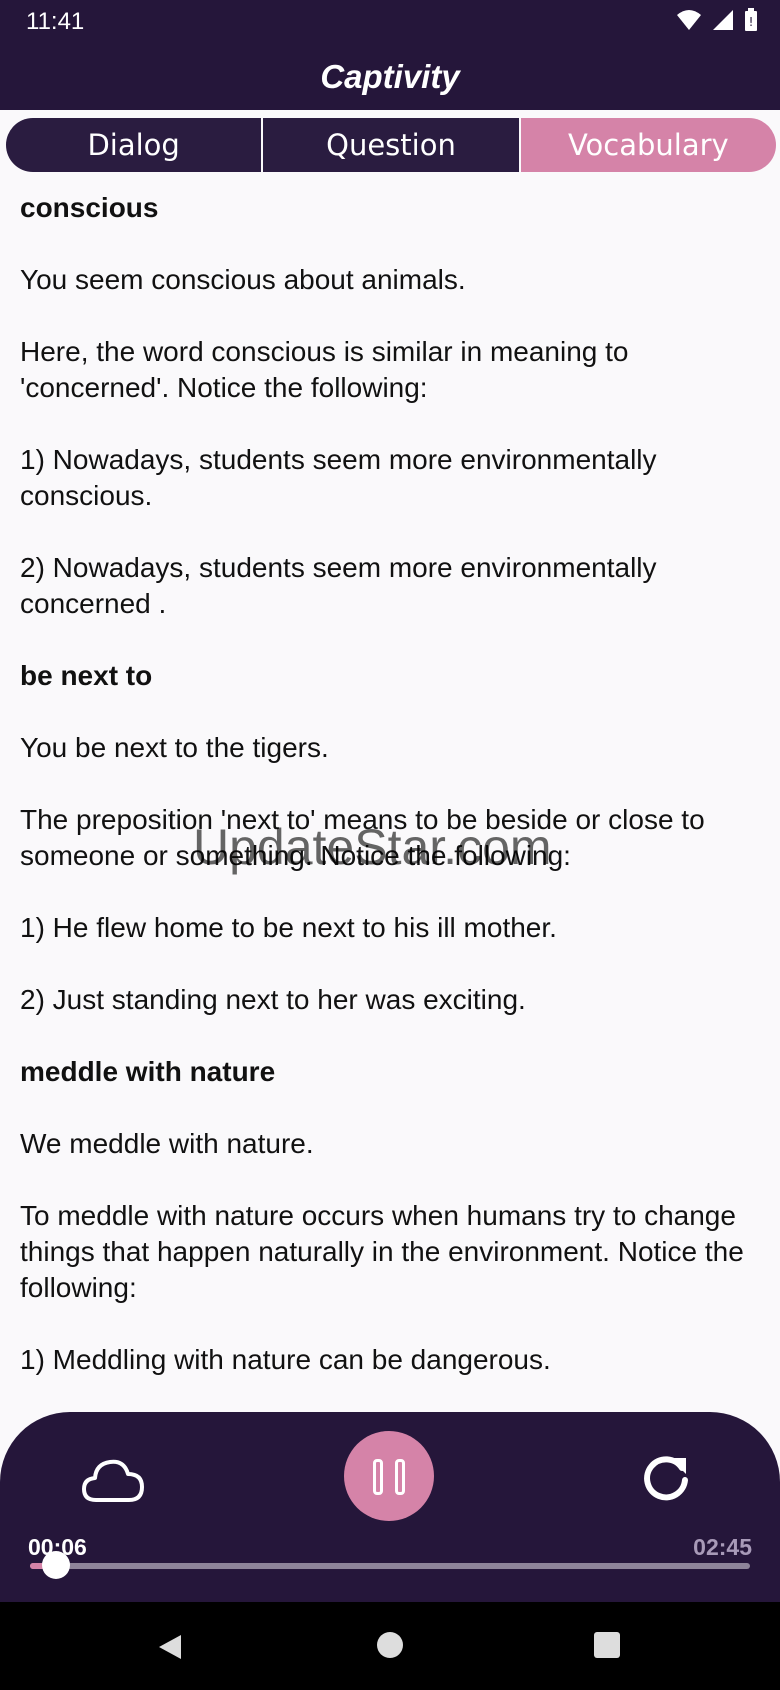 The image size is (780, 1690). I want to click on example-sentence: We meddle with nature., so click(167, 1143).